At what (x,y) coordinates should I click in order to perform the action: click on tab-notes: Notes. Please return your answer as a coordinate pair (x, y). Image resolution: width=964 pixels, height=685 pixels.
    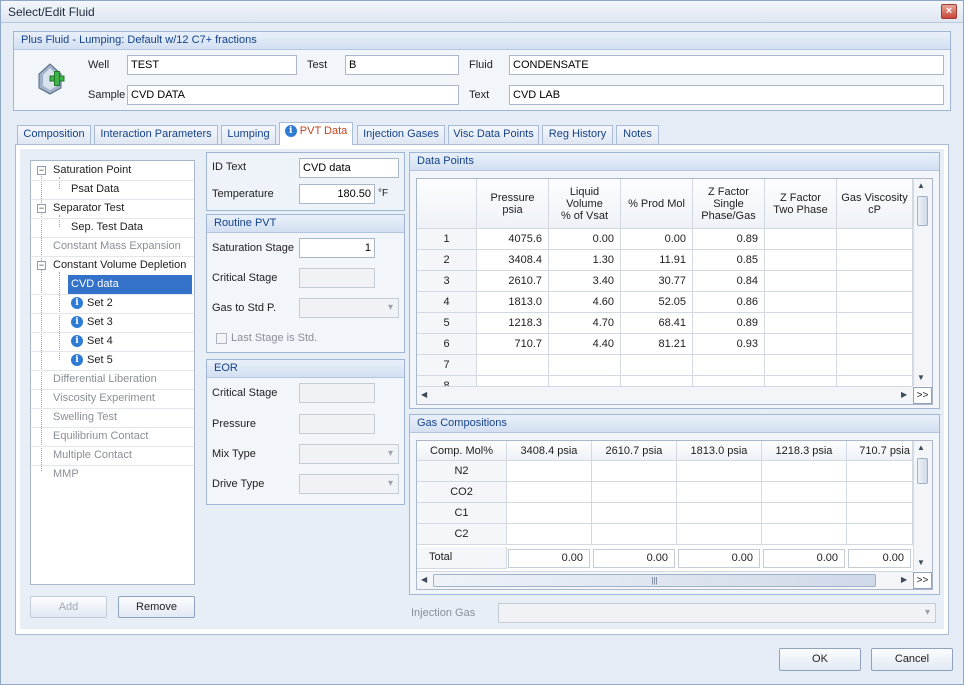
    Looking at the image, I should click on (637, 134).